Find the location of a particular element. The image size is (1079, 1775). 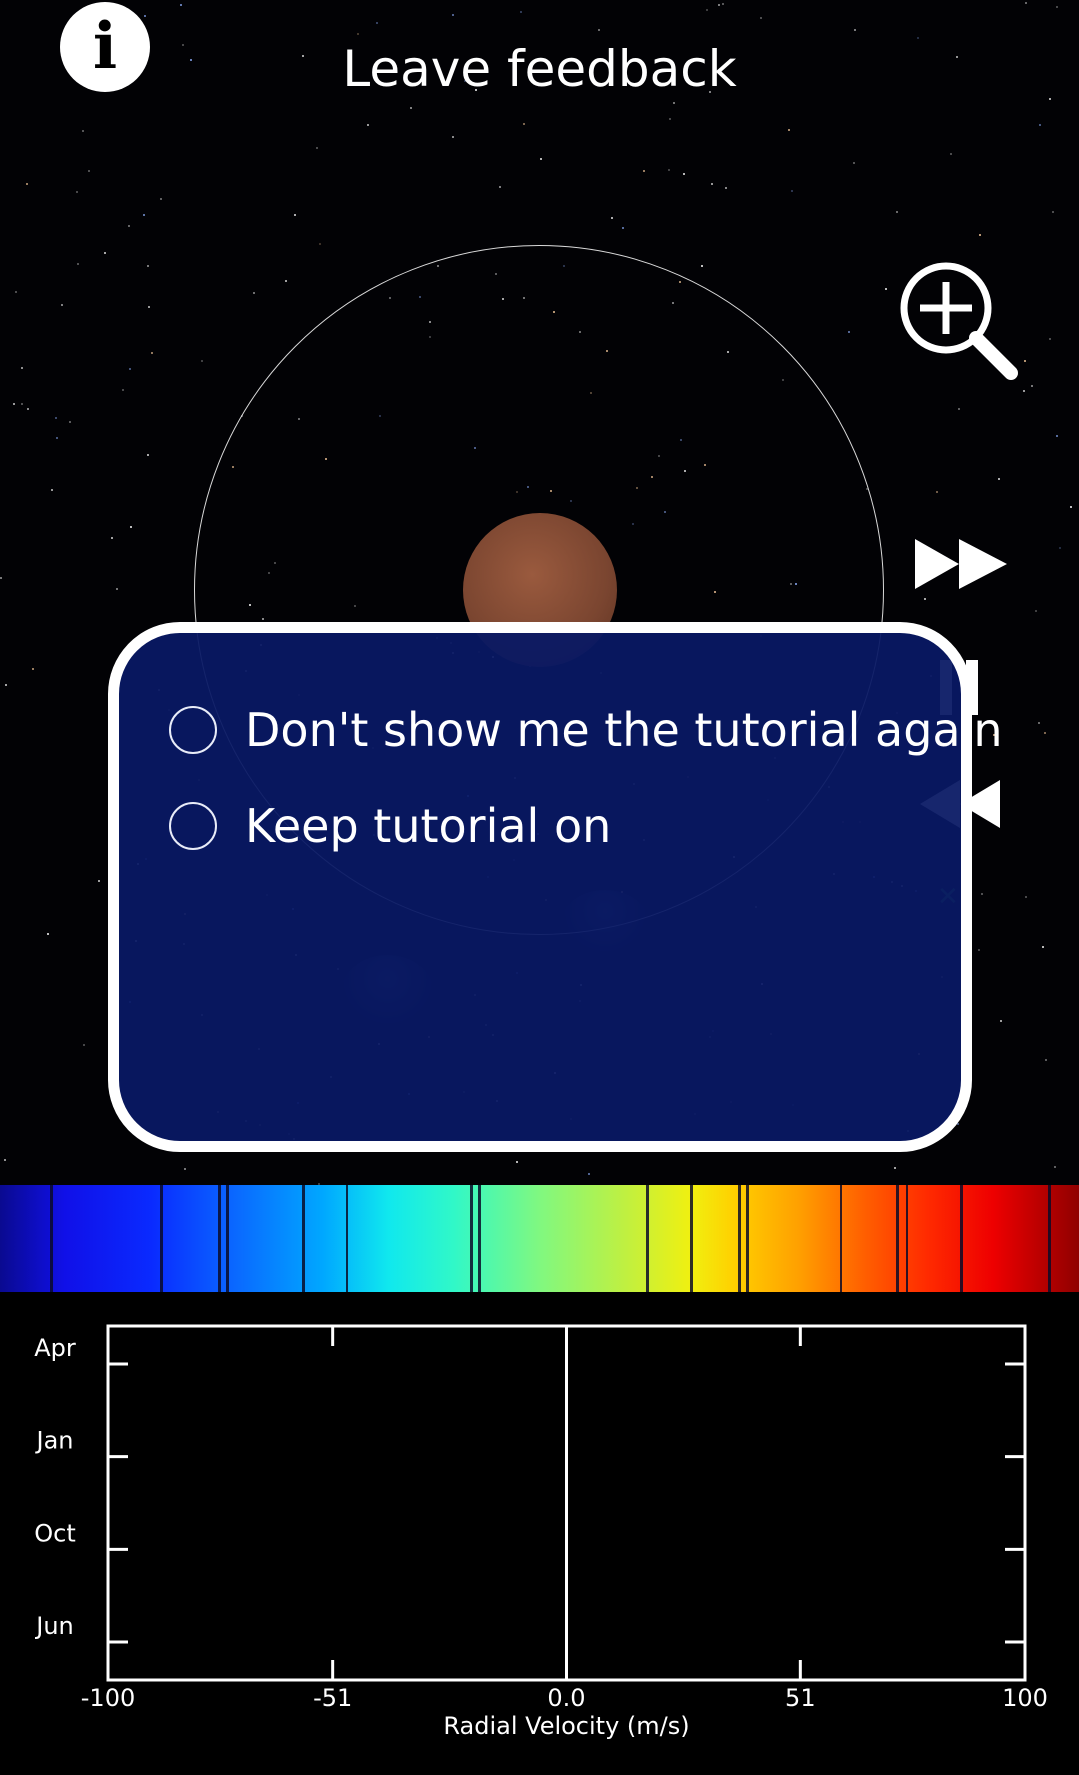

x-tick-label: 51 is located at coordinates (800, 1698).